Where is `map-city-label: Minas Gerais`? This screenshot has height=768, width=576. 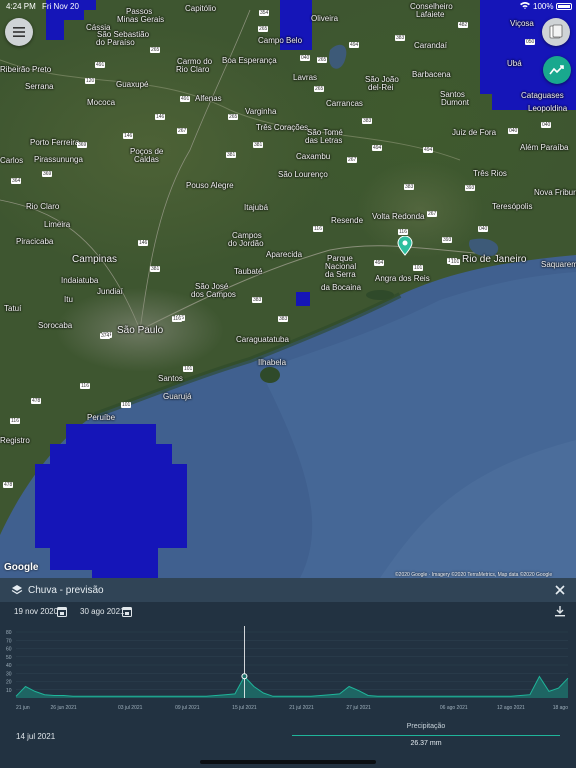
map-city-label: Minas Gerais is located at coordinates (141, 19).